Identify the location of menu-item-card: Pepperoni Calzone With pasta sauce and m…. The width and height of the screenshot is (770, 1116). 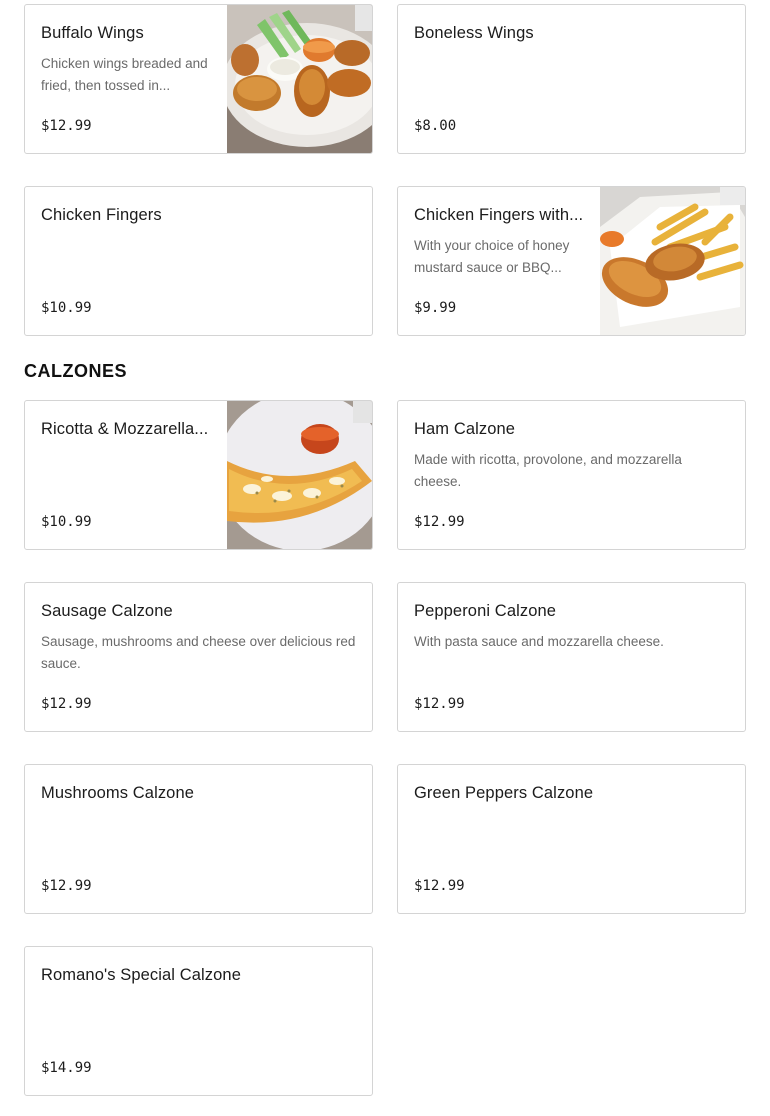
(571, 657).